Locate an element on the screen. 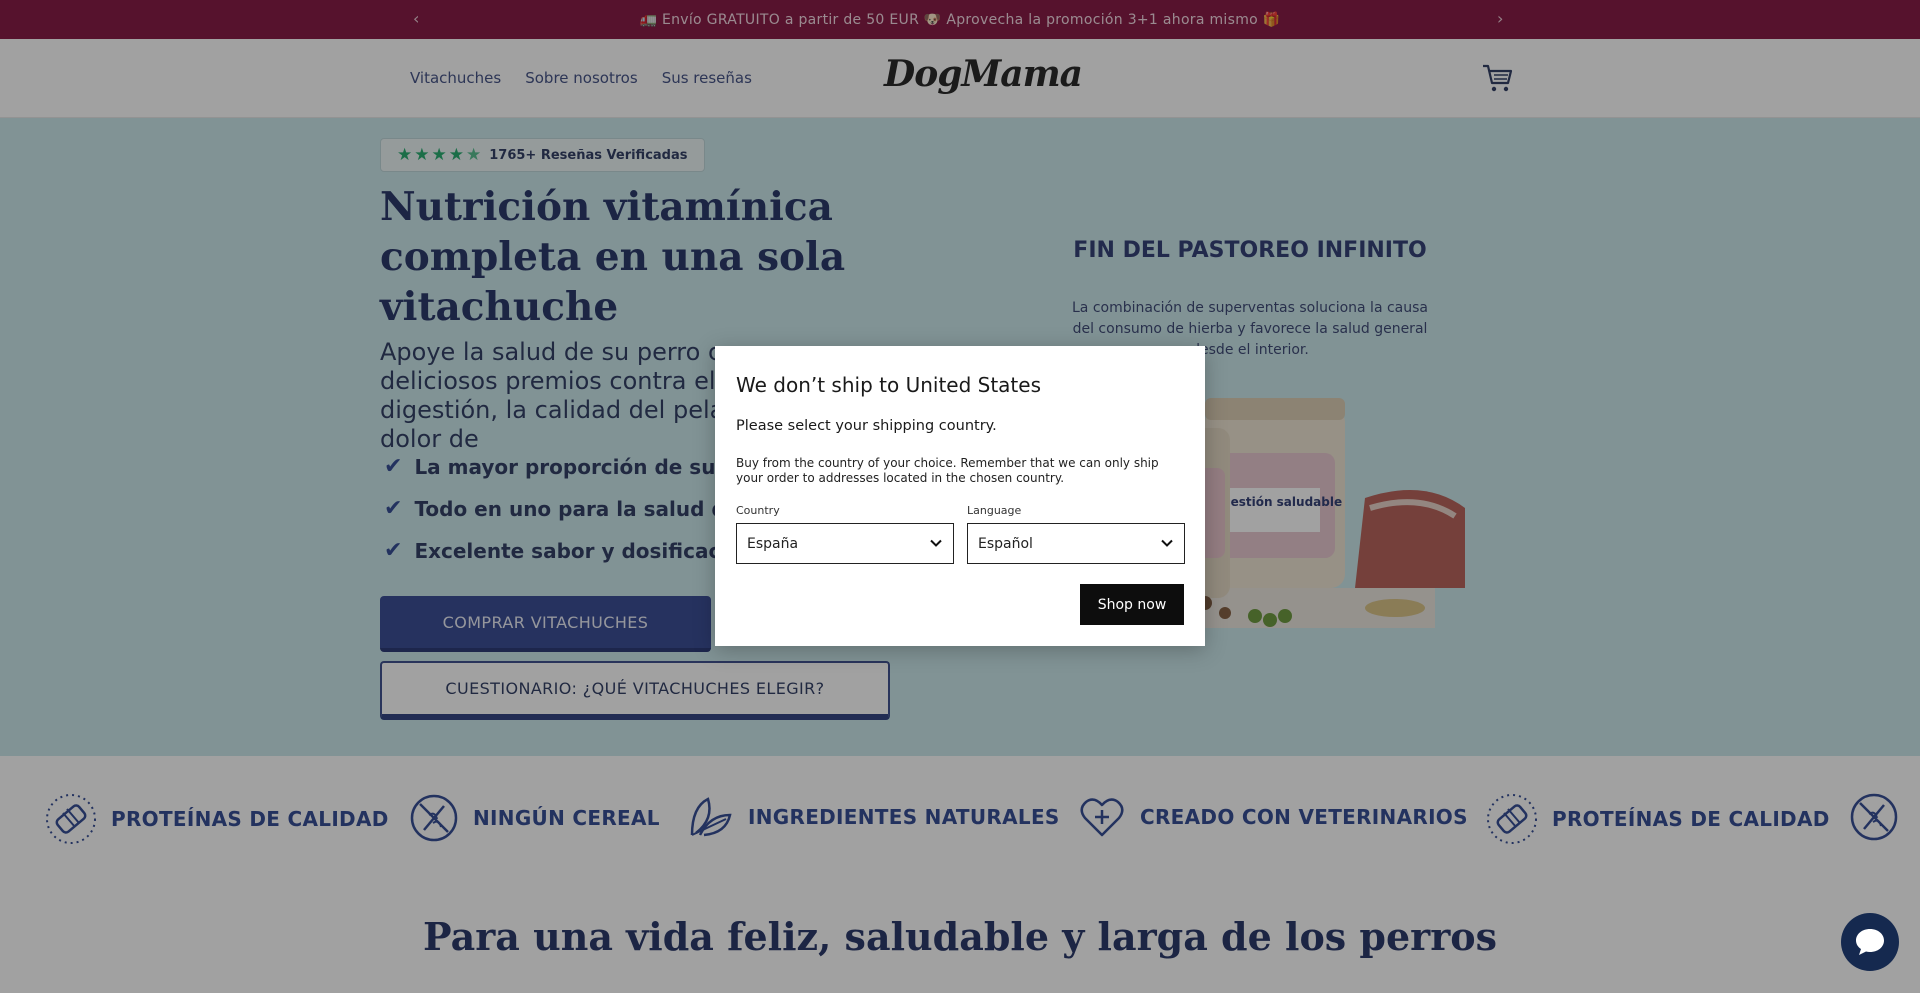 The width and height of the screenshot is (1920, 993). country-value: España is located at coordinates (773, 543).